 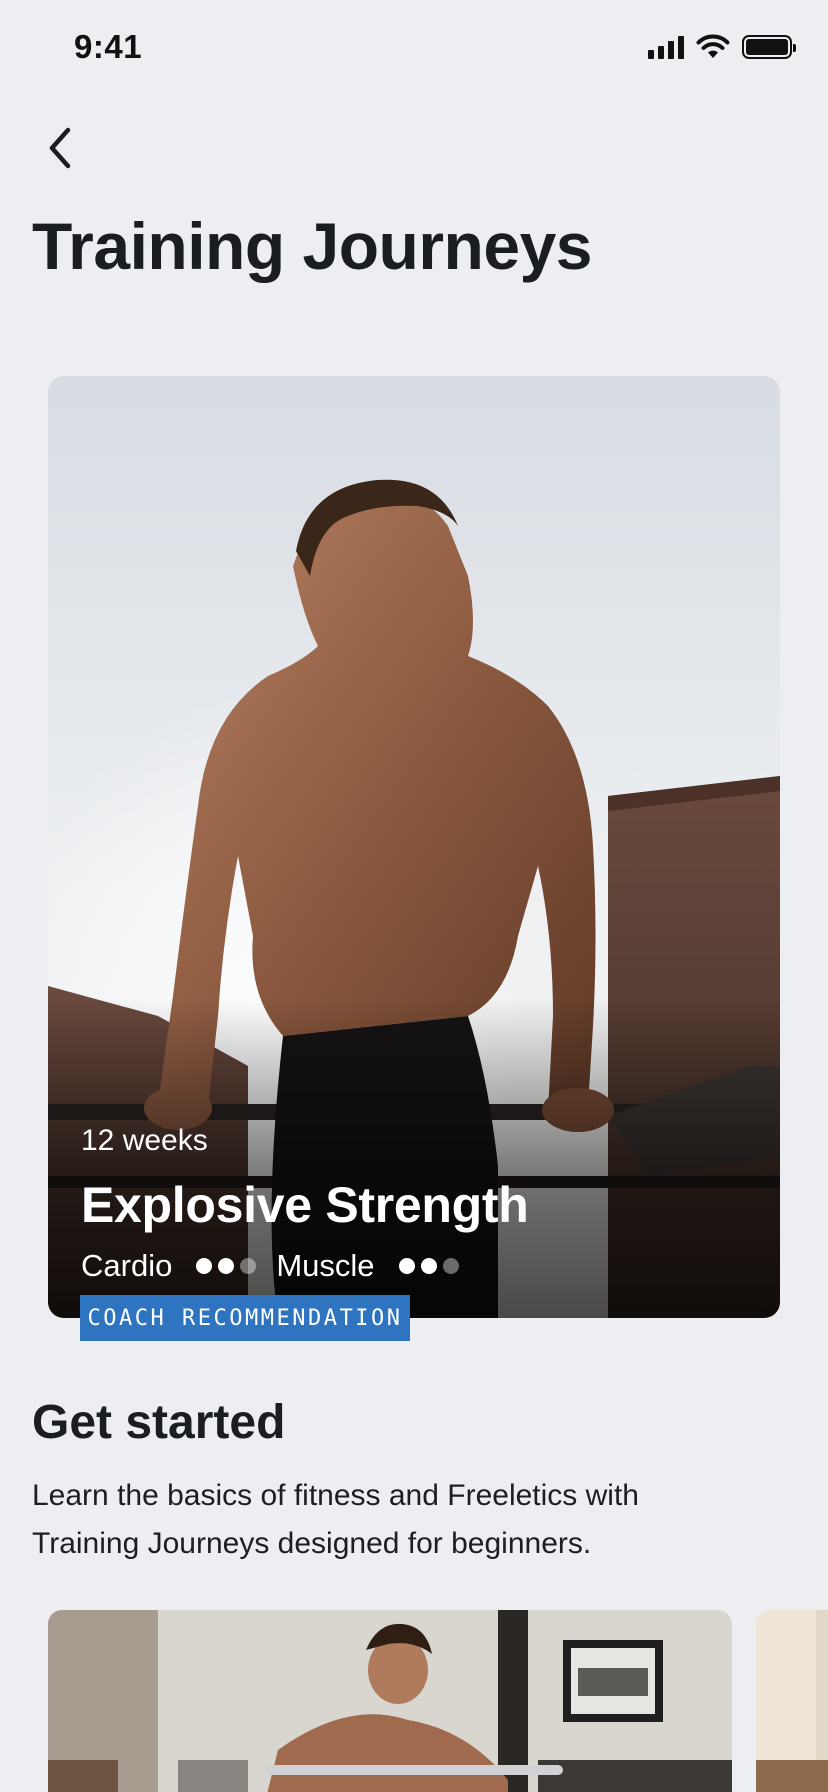 I want to click on next-journey-card, so click(x=792, y=1701).